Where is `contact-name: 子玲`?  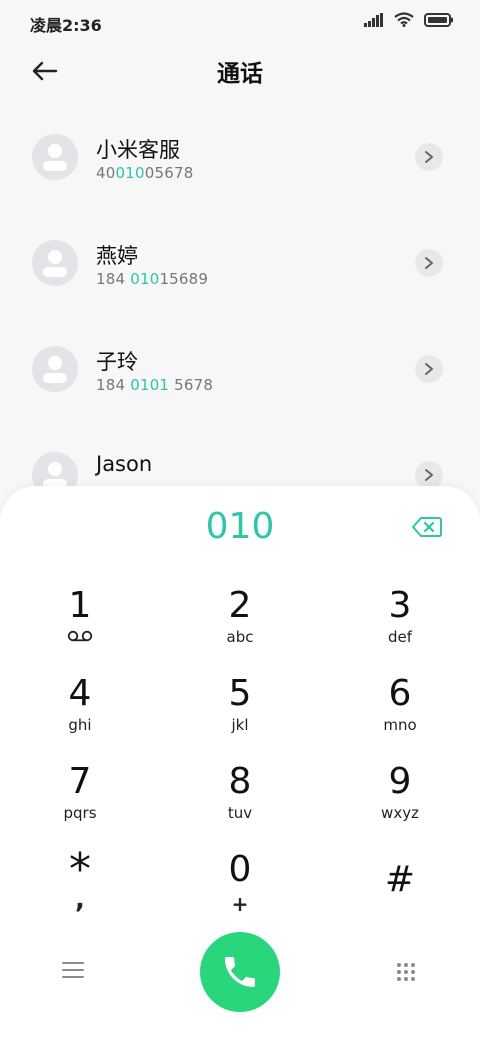 contact-name: 子玲 is located at coordinates (117, 362).